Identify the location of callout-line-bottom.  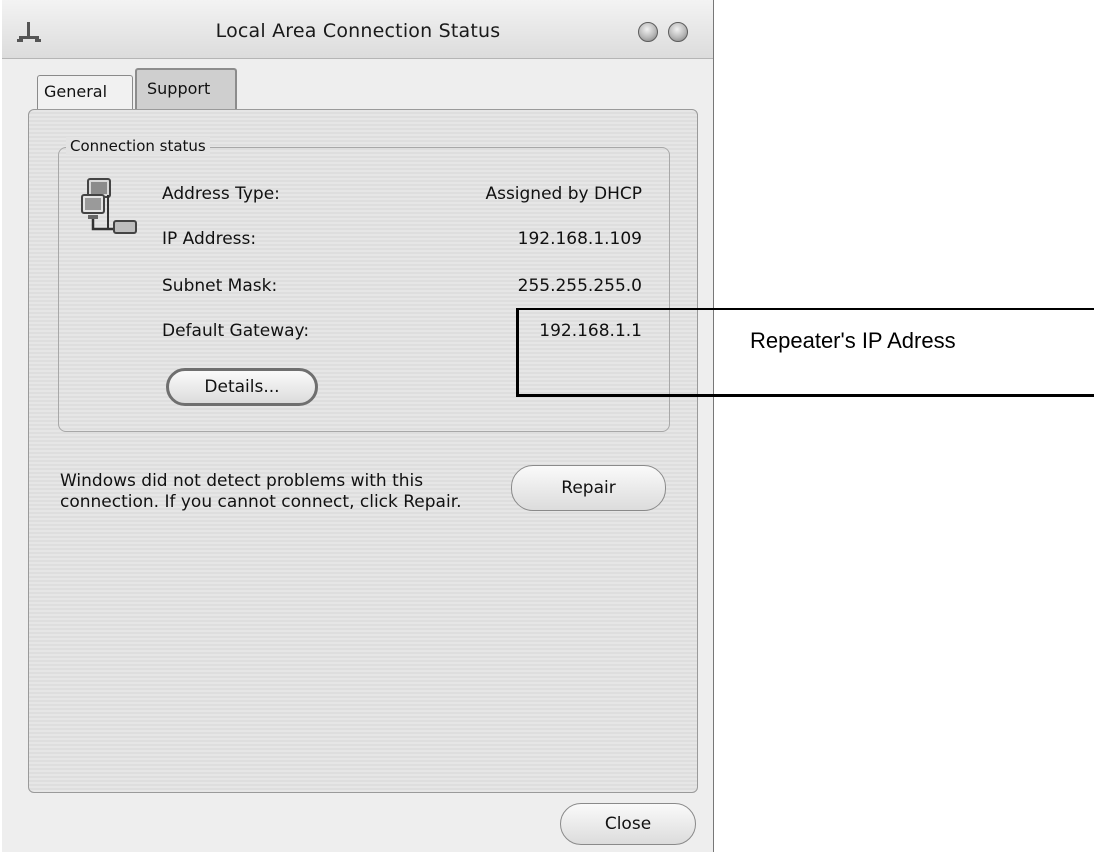
(805, 395).